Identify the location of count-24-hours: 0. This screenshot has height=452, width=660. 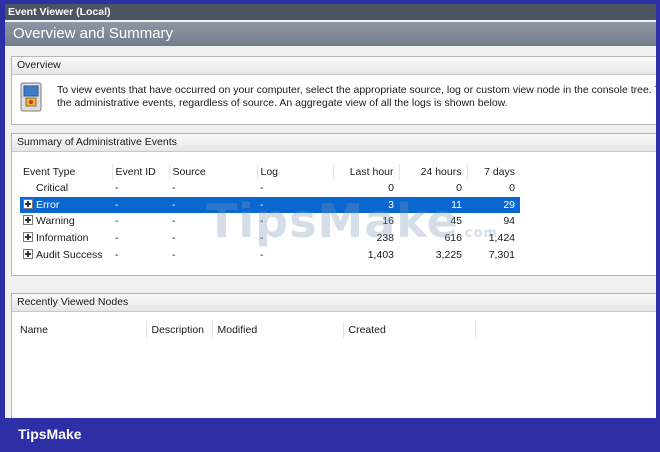
(459, 188).